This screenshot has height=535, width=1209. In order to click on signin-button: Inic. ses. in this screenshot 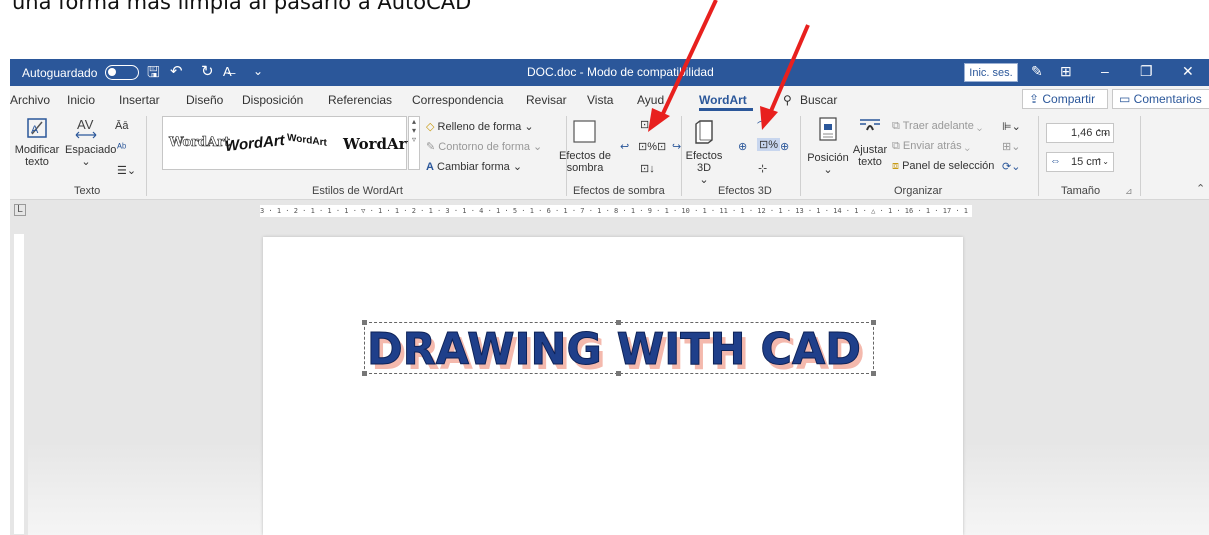, I will do `click(991, 72)`.